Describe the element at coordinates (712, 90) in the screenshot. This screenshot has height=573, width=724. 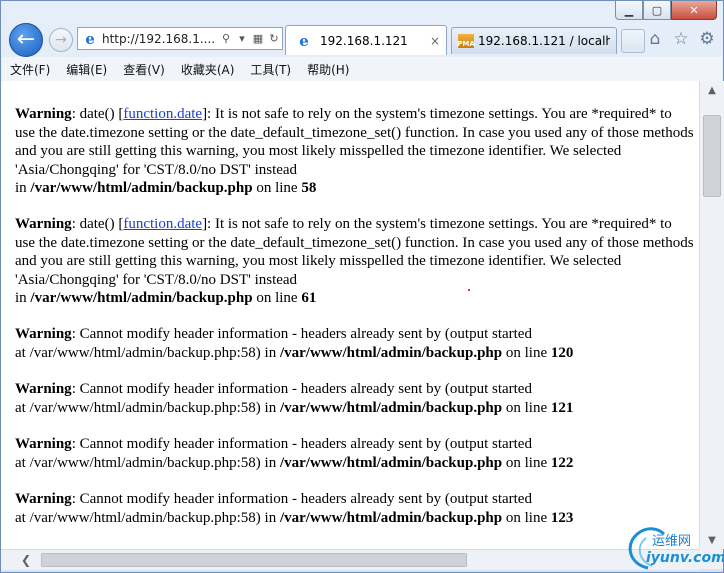
I see `scroll-up-icon: ▲` at that location.